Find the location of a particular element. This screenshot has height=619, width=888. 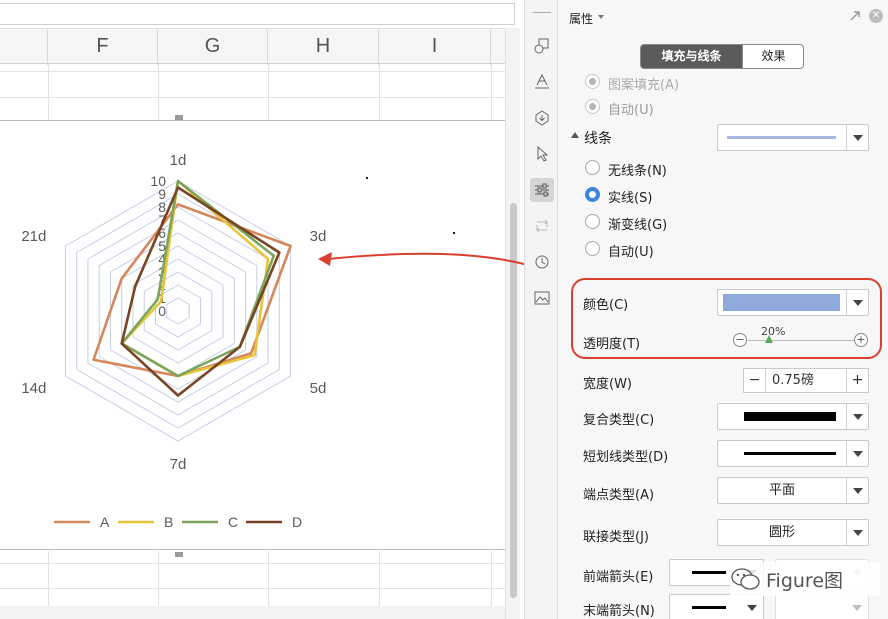

column-headers: F G H I is located at coordinates (252, 46).